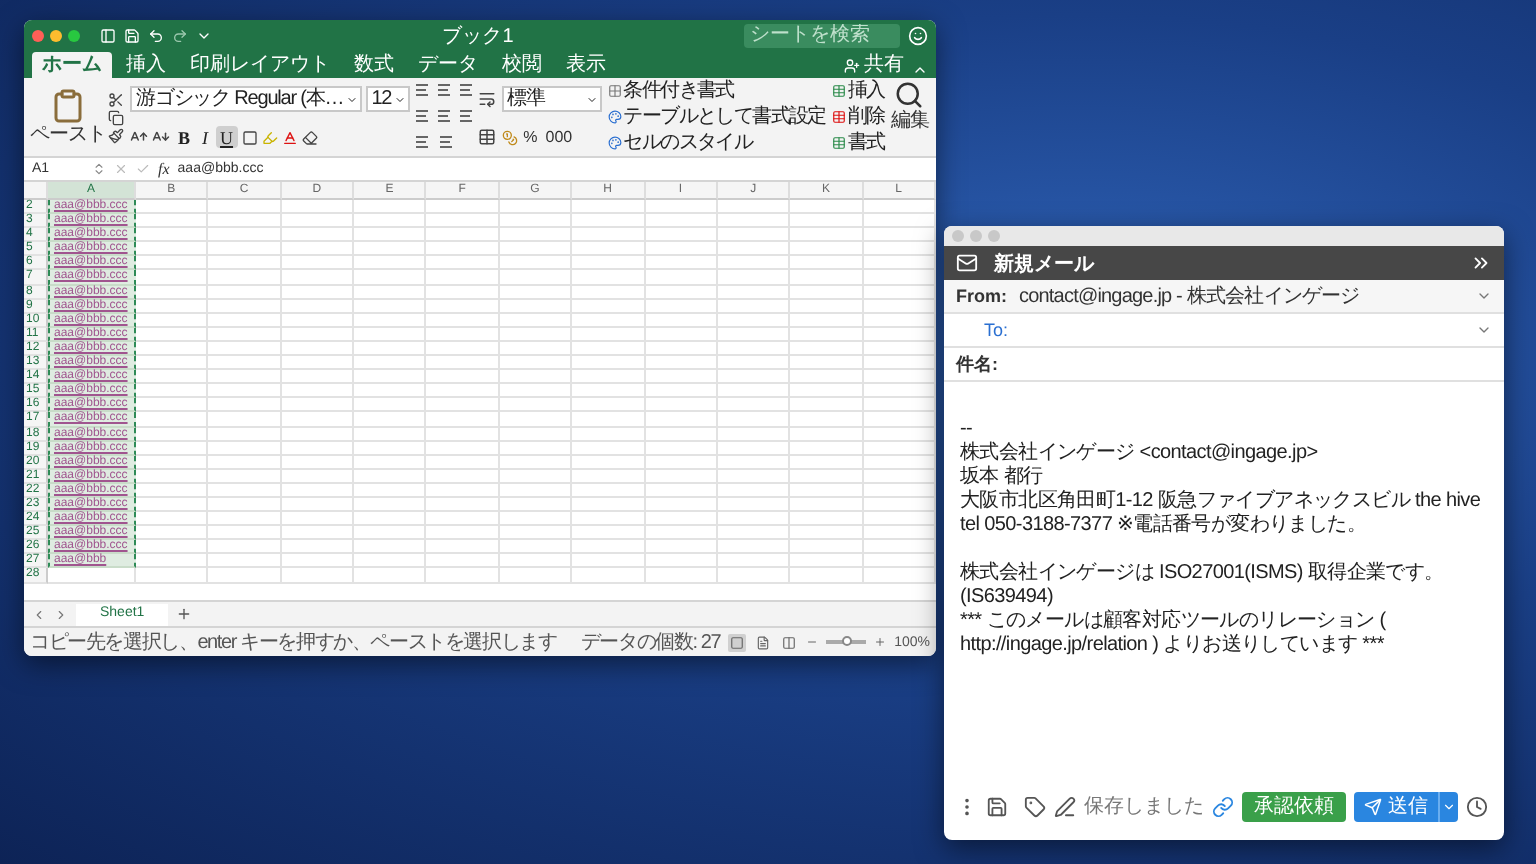 This screenshot has width=1536, height=864. Describe the element at coordinates (716, 117) in the screenshot. I see `styles-command: テーブルとして書式設定` at that location.